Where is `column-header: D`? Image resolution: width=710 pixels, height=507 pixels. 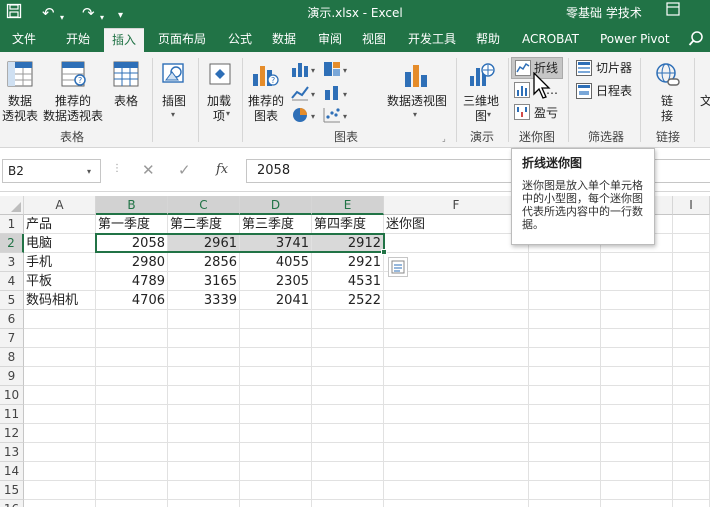
column-header: D is located at coordinates (276, 205).